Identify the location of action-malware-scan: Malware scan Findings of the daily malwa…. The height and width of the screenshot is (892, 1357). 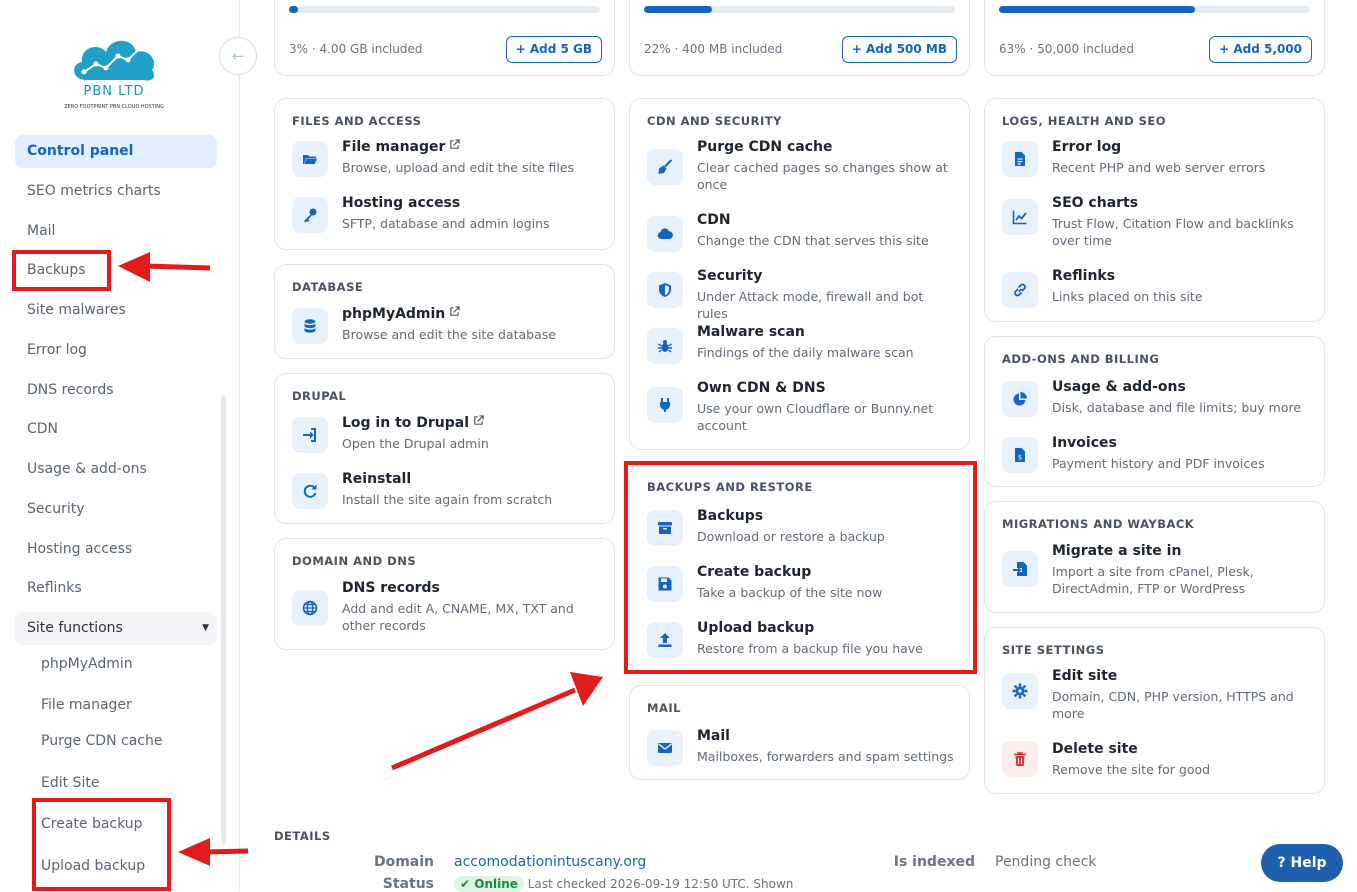
(804, 345).